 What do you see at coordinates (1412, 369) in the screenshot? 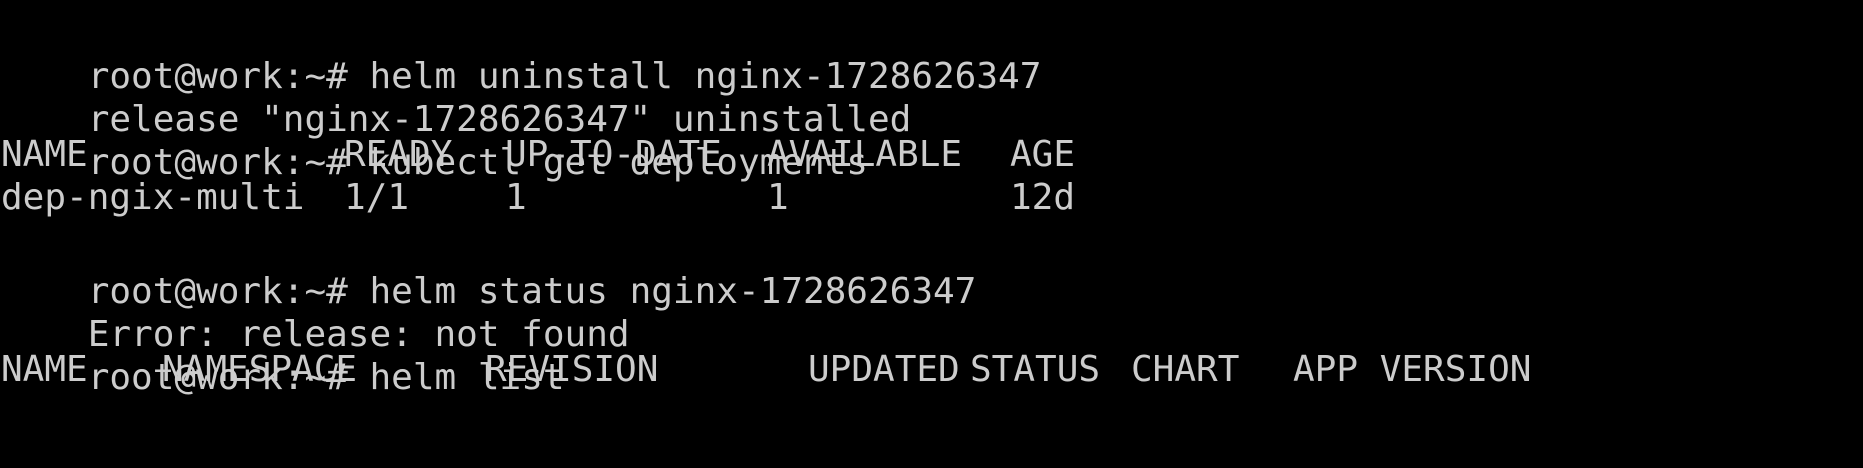
I see `column-header: APP VERSION` at bounding box center [1412, 369].